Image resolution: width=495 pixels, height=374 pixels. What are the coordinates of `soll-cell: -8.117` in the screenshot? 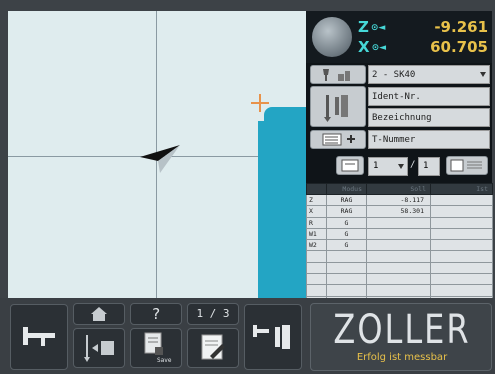 It's located at (398, 200).